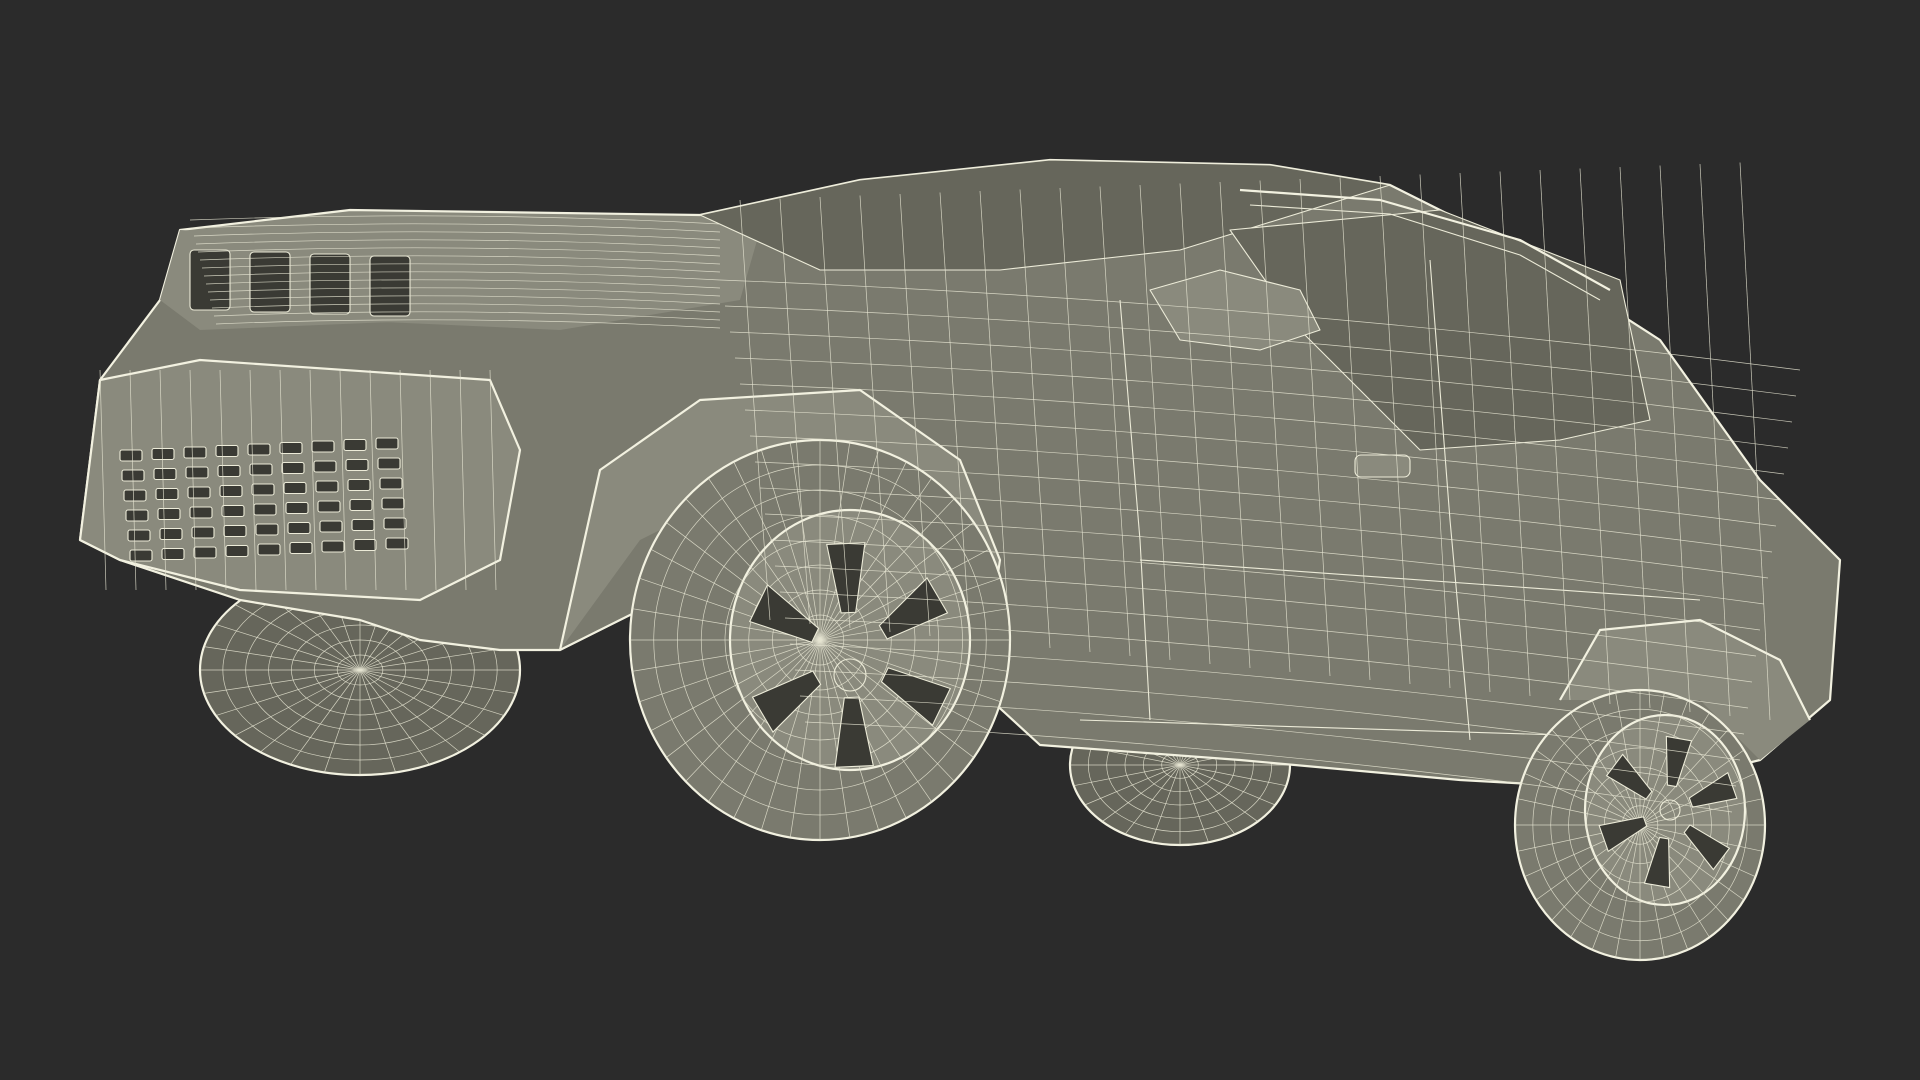 The height and width of the screenshot is (1080, 1920). Describe the element at coordinates (1640, 825) in the screenshot. I see `rear-right-front-wheel` at that location.